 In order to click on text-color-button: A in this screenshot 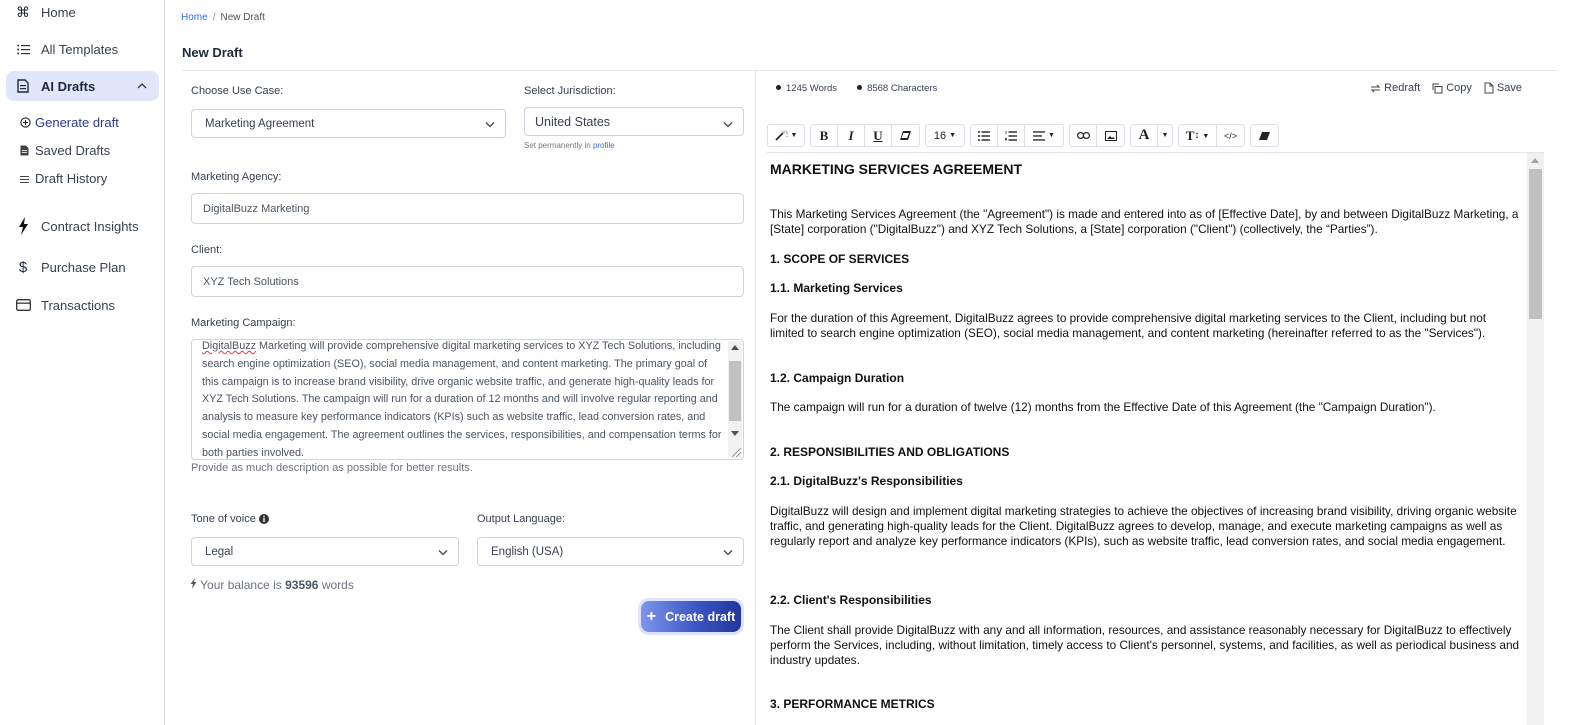, I will do `click(1144, 135)`.